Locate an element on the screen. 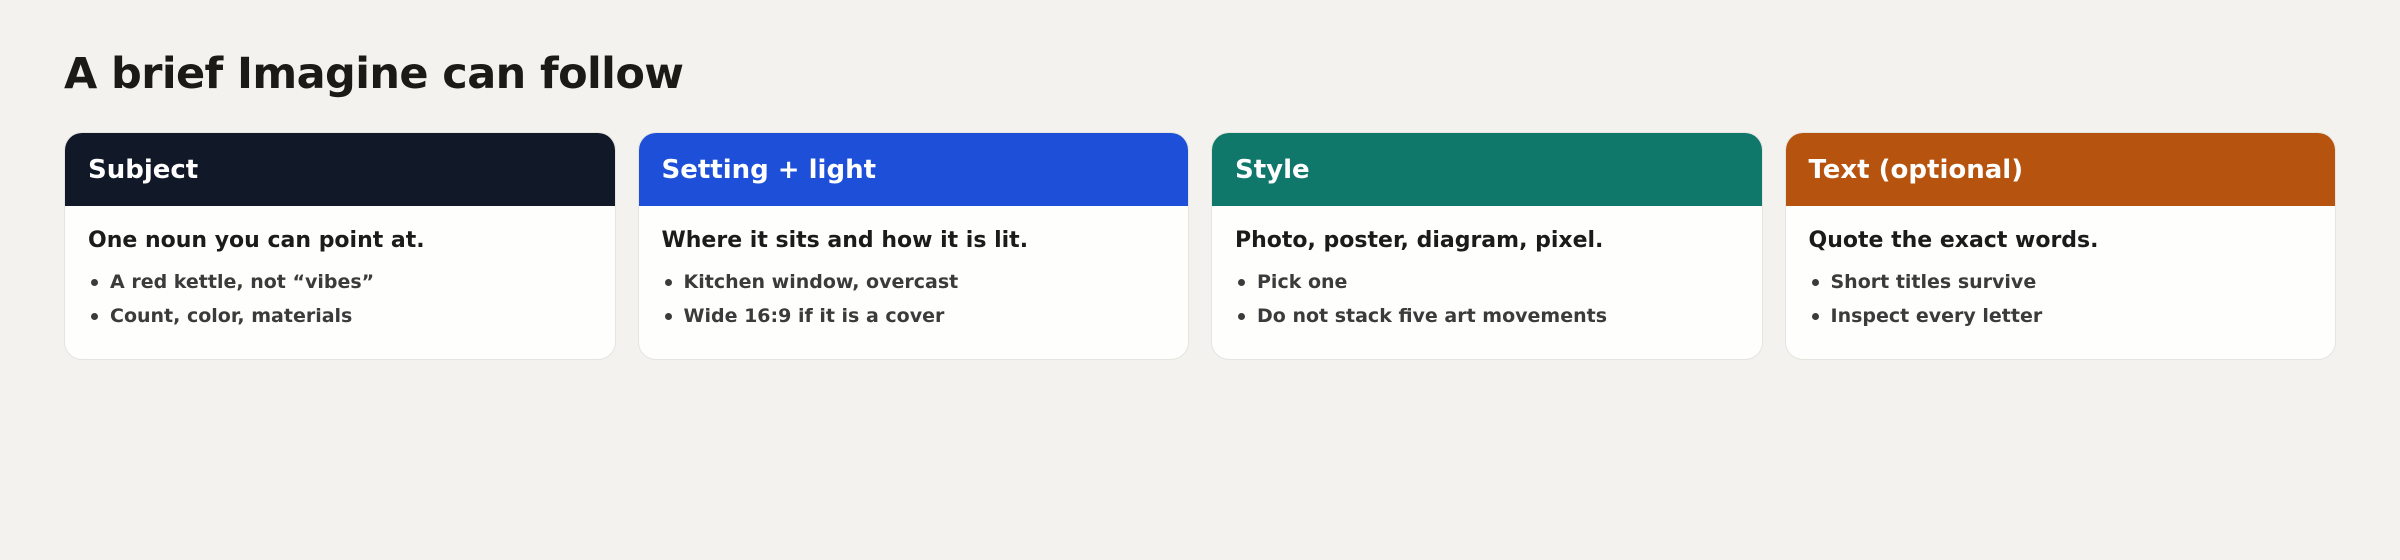 This screenshot has height=560, width=2400. list-item: Inspect every letter is located at coordinates (2061, 316).